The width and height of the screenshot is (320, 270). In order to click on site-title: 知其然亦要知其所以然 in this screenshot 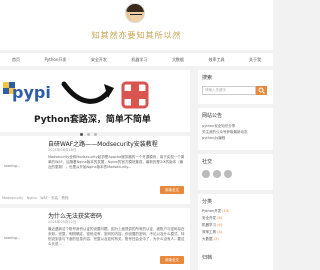, I will do `click(136, 35)`.